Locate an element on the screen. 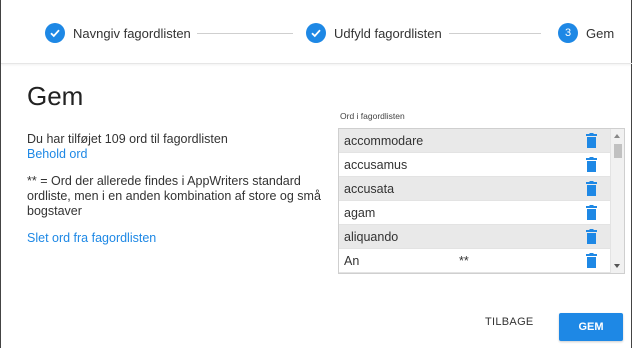 This screenshot has height=348, width=632. step-3: 3 Gem is located at coordinates (586, 33).